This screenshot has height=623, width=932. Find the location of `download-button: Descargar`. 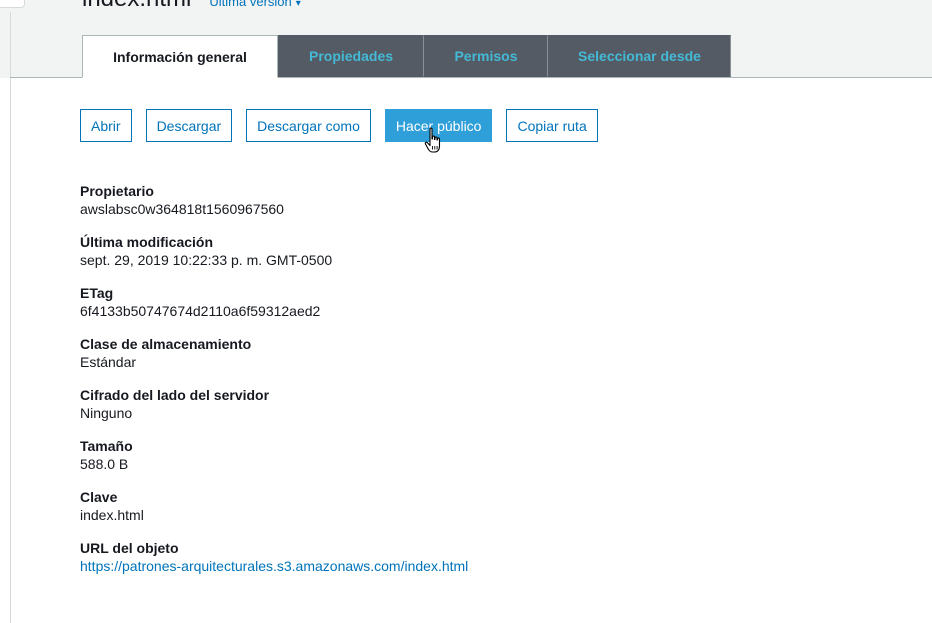

download-button: Descargar is located at coordinates (189, 125).